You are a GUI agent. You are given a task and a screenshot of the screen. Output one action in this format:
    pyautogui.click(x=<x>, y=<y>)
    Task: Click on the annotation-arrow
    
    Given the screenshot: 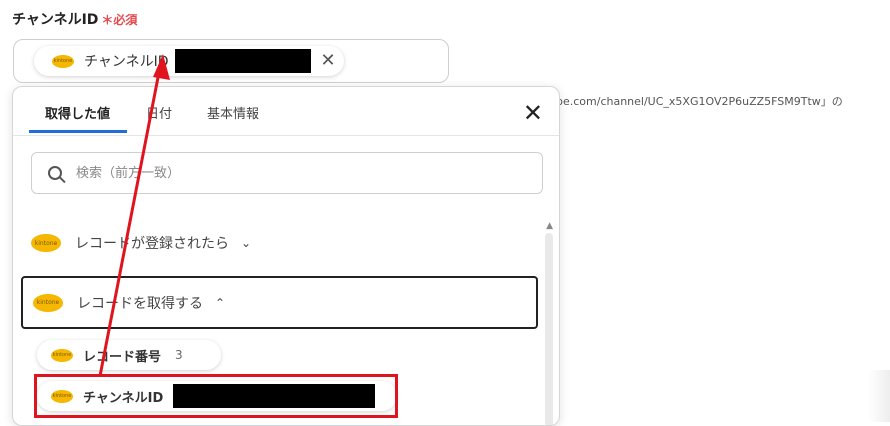 What is the action you would take?
    pyautogui.click(x=134, y=215)
    